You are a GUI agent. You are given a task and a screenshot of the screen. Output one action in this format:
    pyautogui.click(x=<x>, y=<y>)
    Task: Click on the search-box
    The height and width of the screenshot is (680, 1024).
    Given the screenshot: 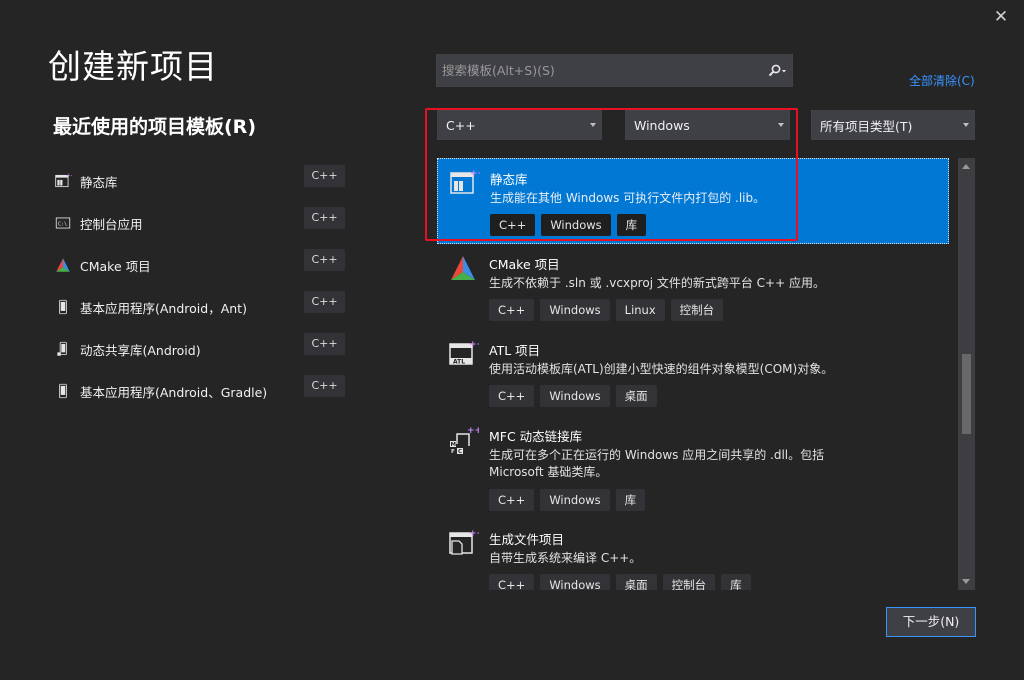 What is the action you would take?
    pyautogui.click(x=614, y=70)
    